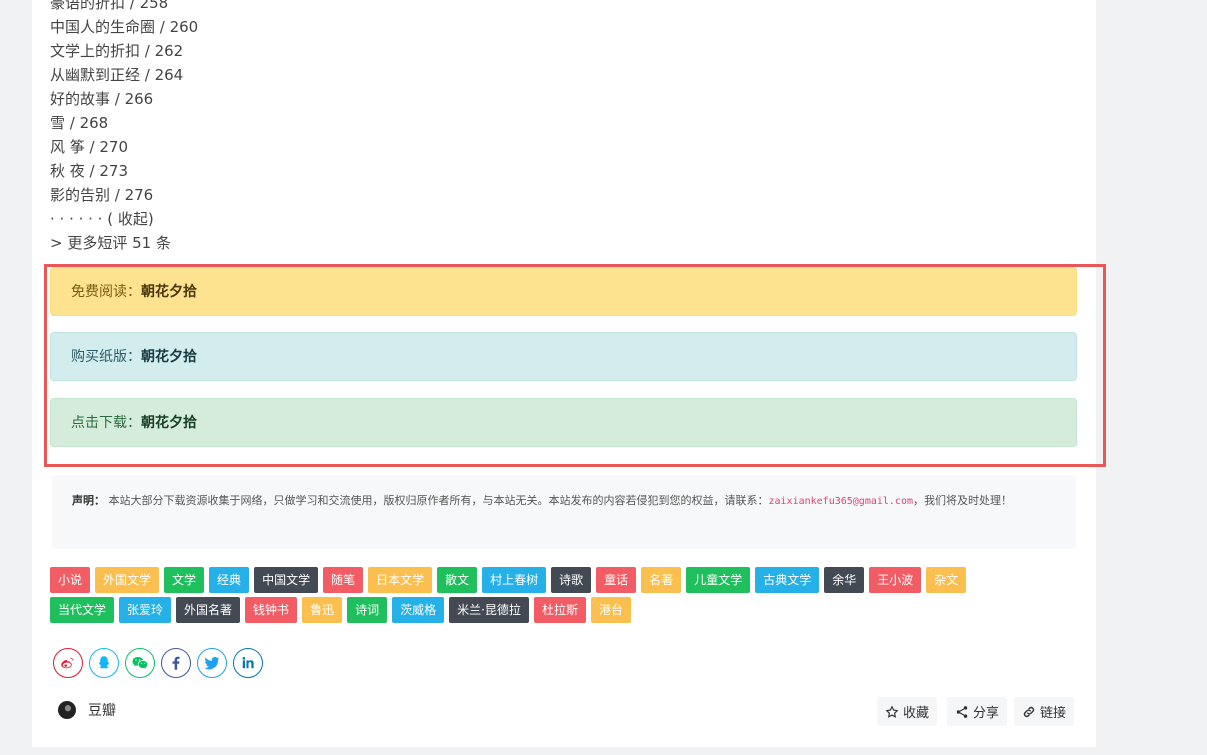 This screenshot has height=755, width=1207. I want to click on tag-link: 村上春树, so click(514, 580).